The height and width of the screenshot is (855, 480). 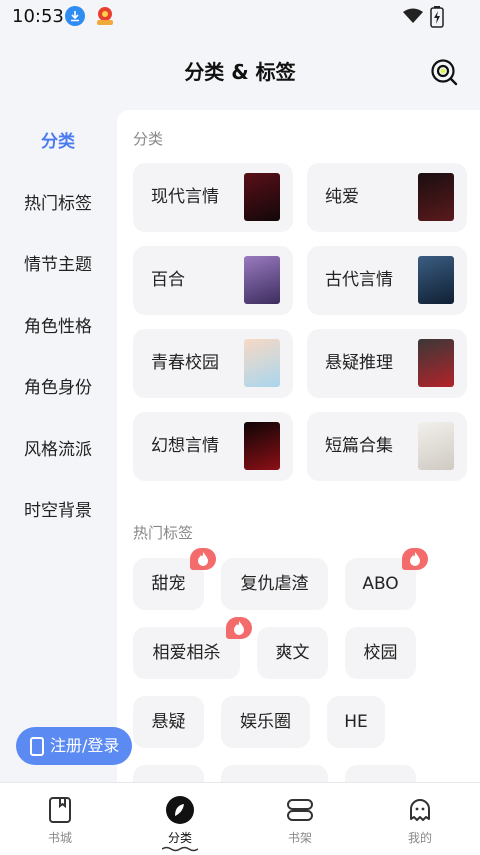 I want to click on category-card-label: 纯爱, so click(x=342, y=197).